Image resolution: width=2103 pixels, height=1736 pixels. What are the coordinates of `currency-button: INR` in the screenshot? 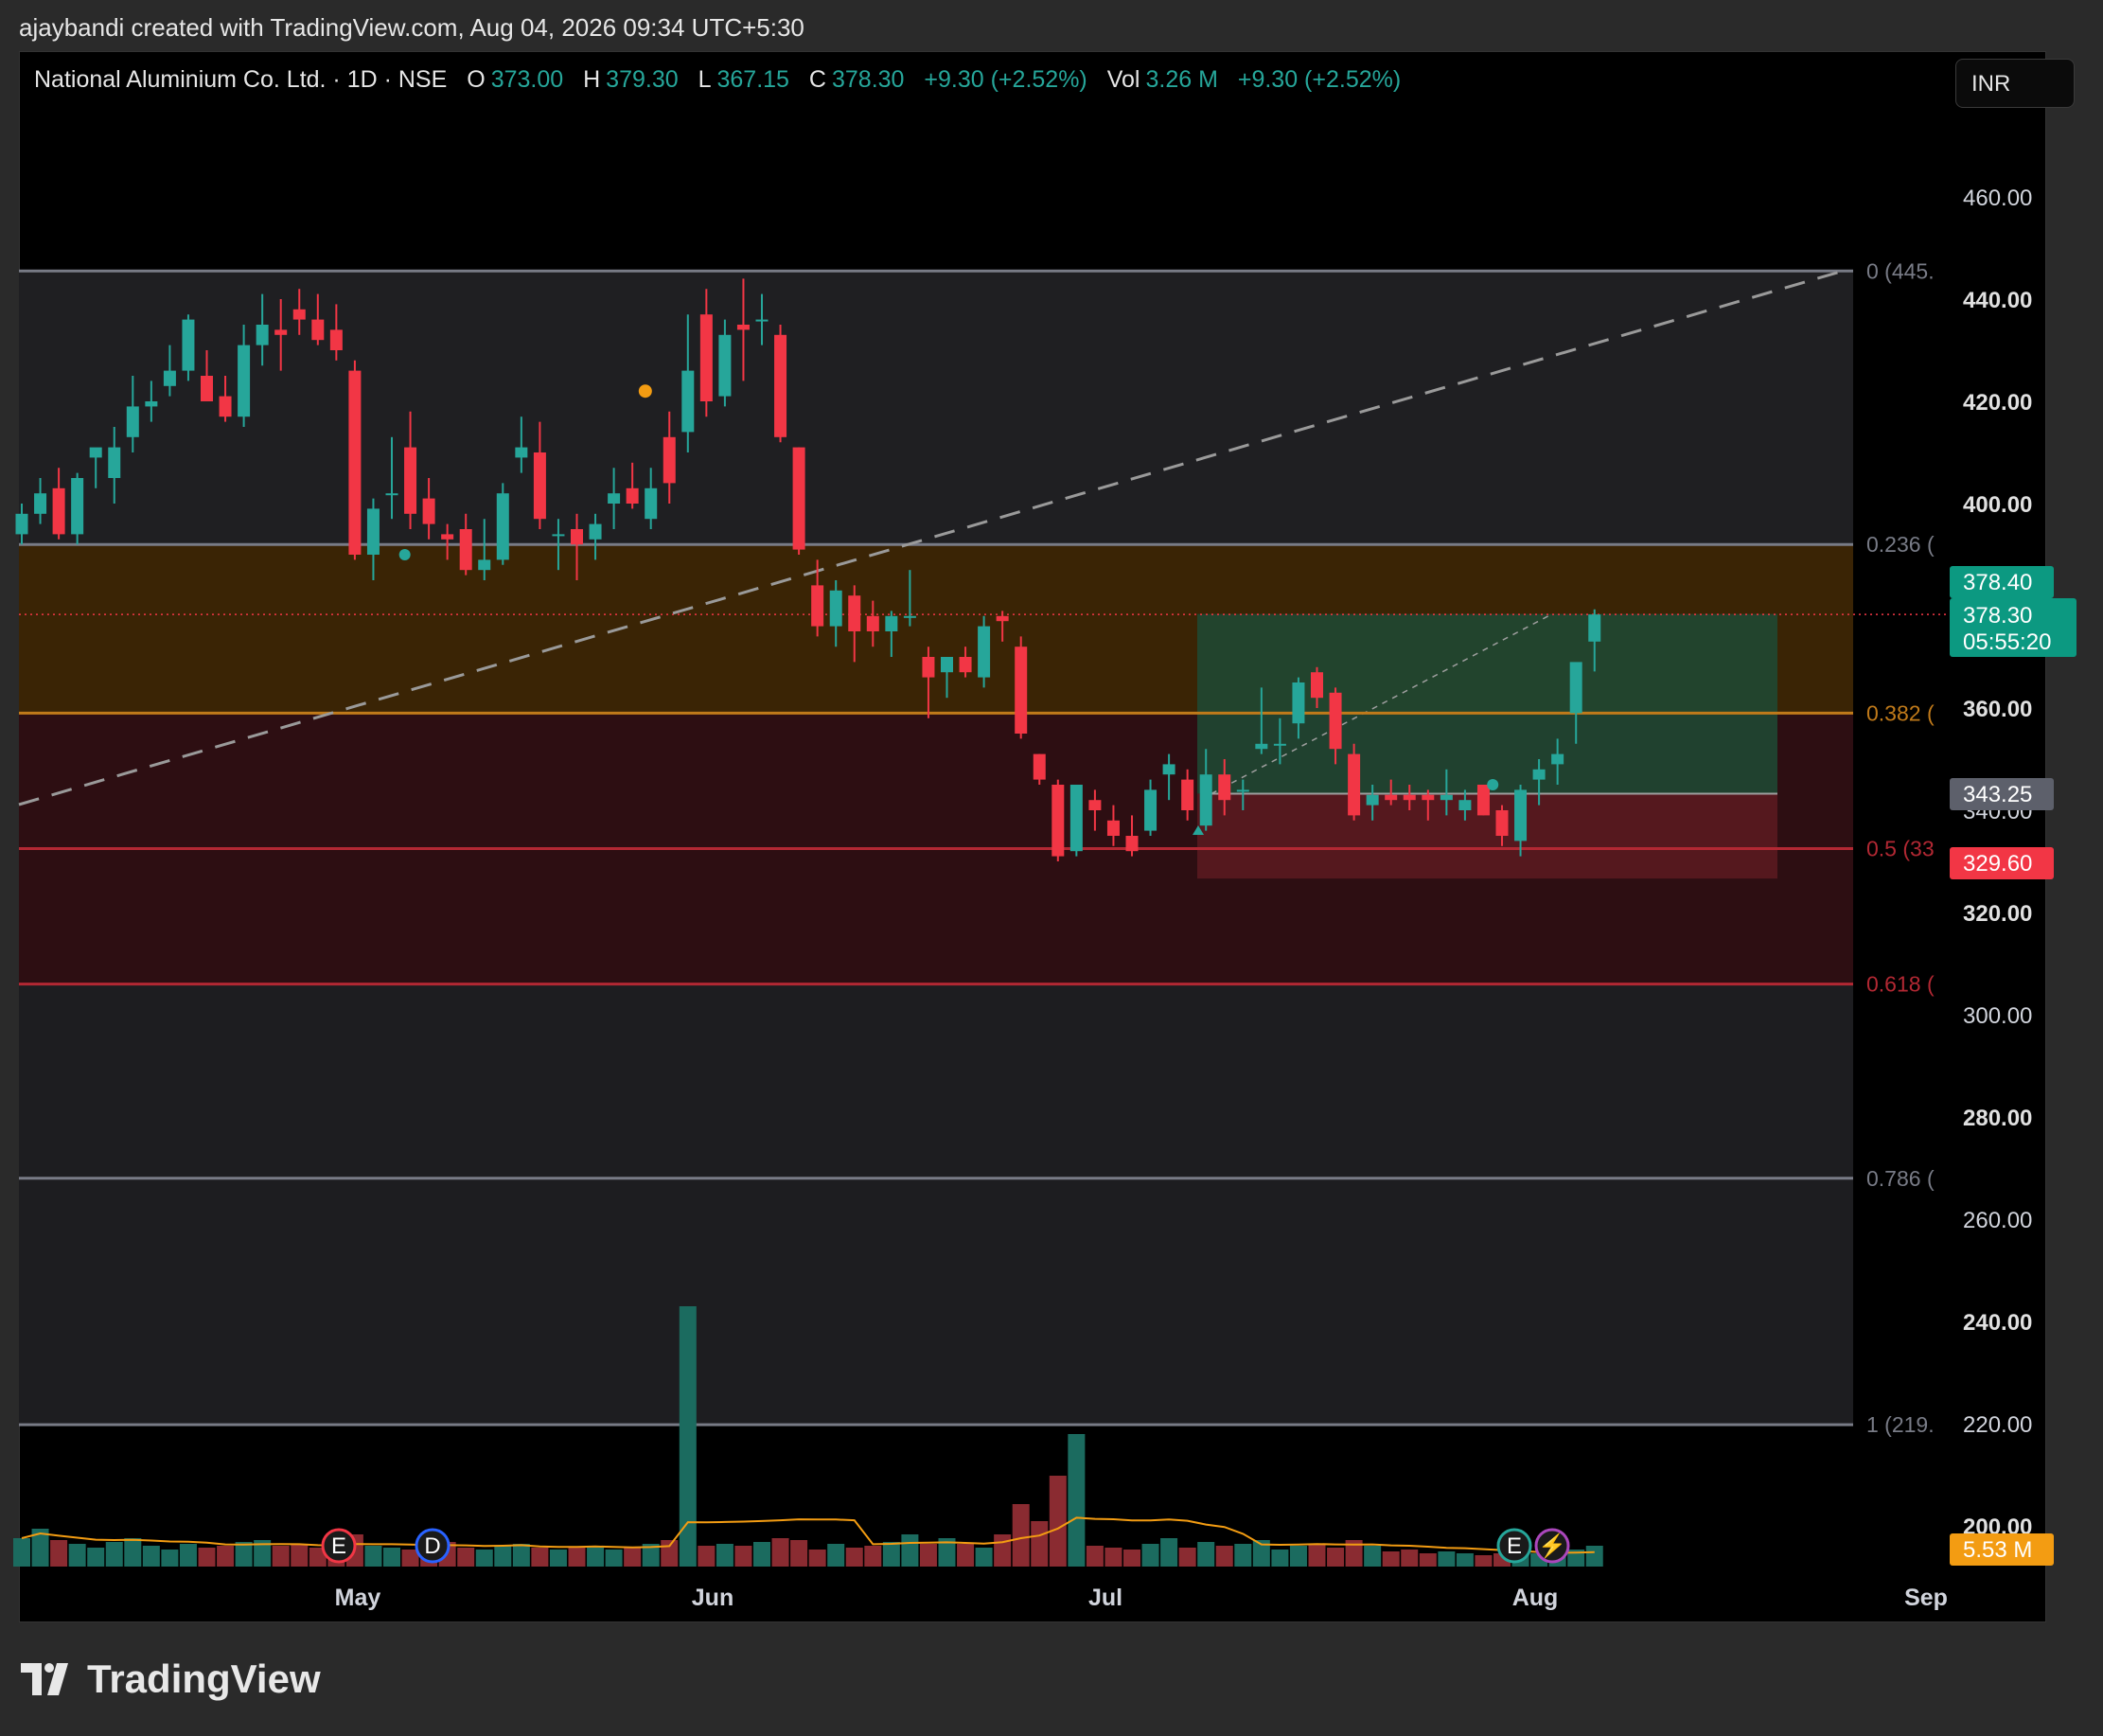 It's located at (2015, 83).